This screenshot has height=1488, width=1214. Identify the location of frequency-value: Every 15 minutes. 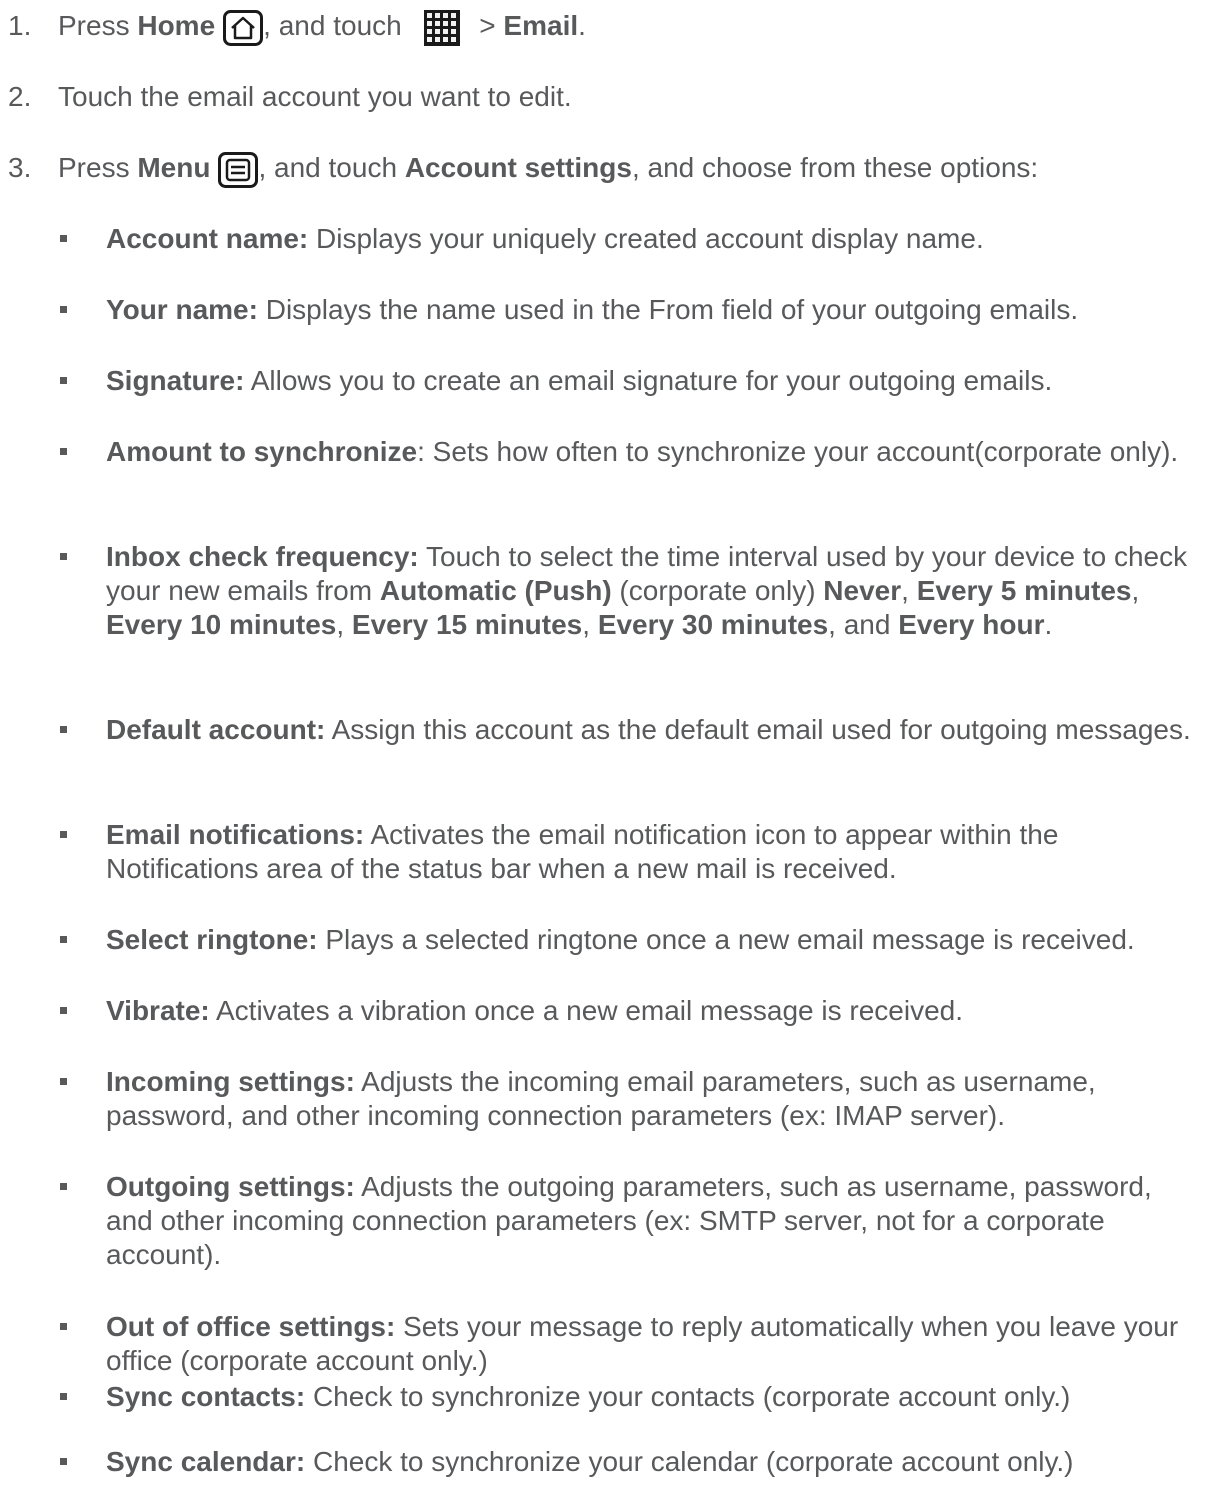
(467, 624).